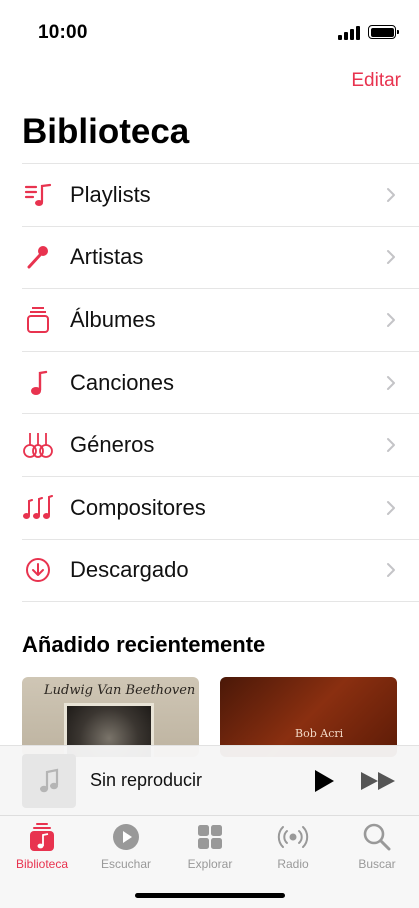 Image resolution: width=419 pixels, height=908 pixels. Describe the element at coordinates (220, 195) in the screenshot. I see `menu-item-playlists: Playlists` at that location.